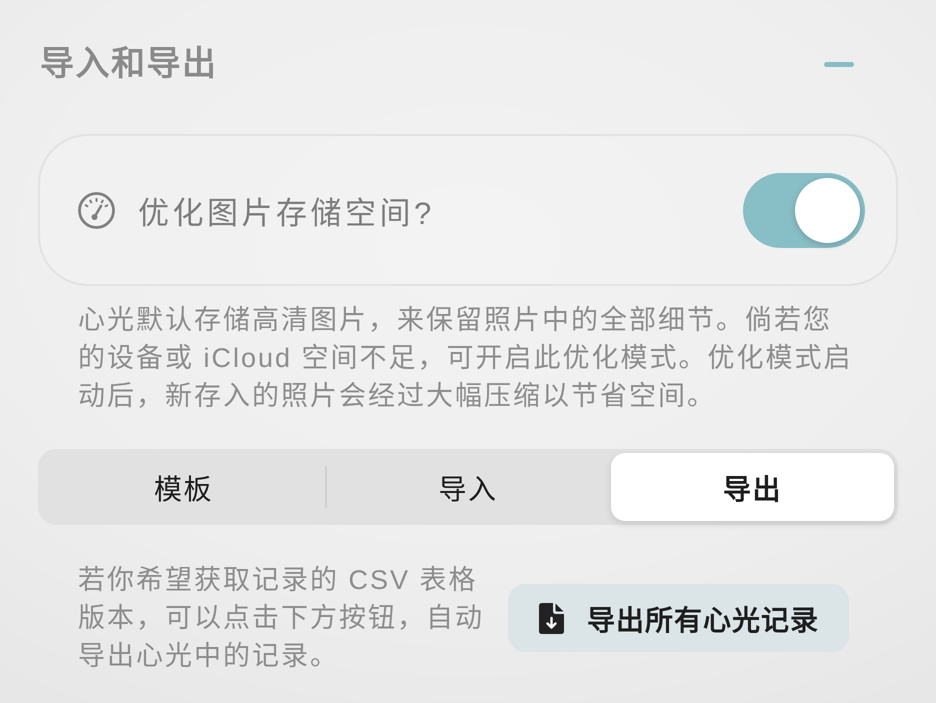 The width and height of the screenshot is (936, 703). Describe the element at coordinates (468, 487) in the screenshot. I see `segment-tab: 导入` at that location.